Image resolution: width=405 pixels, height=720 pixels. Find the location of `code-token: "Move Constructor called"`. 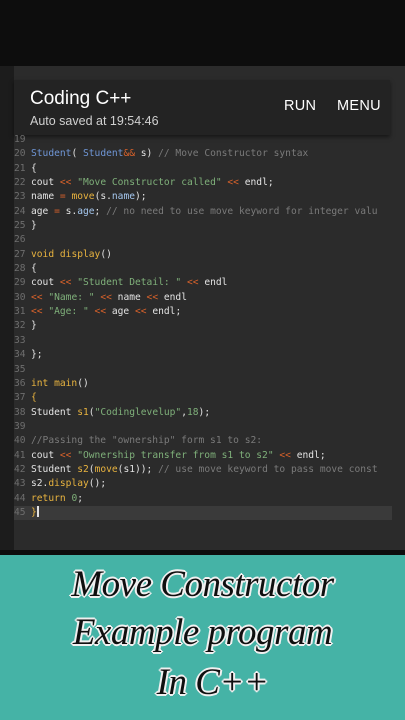

code-token: "Move Constructor called" is located at coordinates (149, 183).